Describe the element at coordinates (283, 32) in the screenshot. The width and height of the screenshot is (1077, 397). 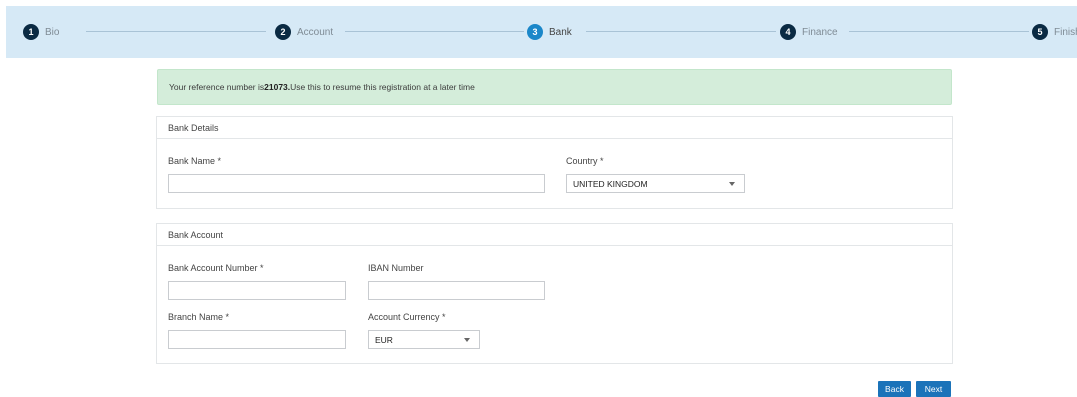
I see `step-number: 2` at that location.